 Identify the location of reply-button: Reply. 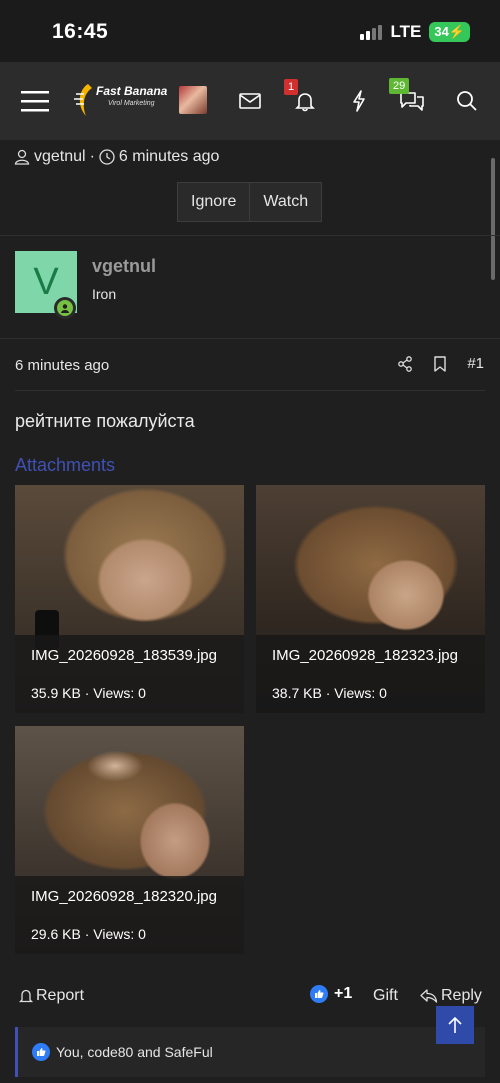
(451, 996).